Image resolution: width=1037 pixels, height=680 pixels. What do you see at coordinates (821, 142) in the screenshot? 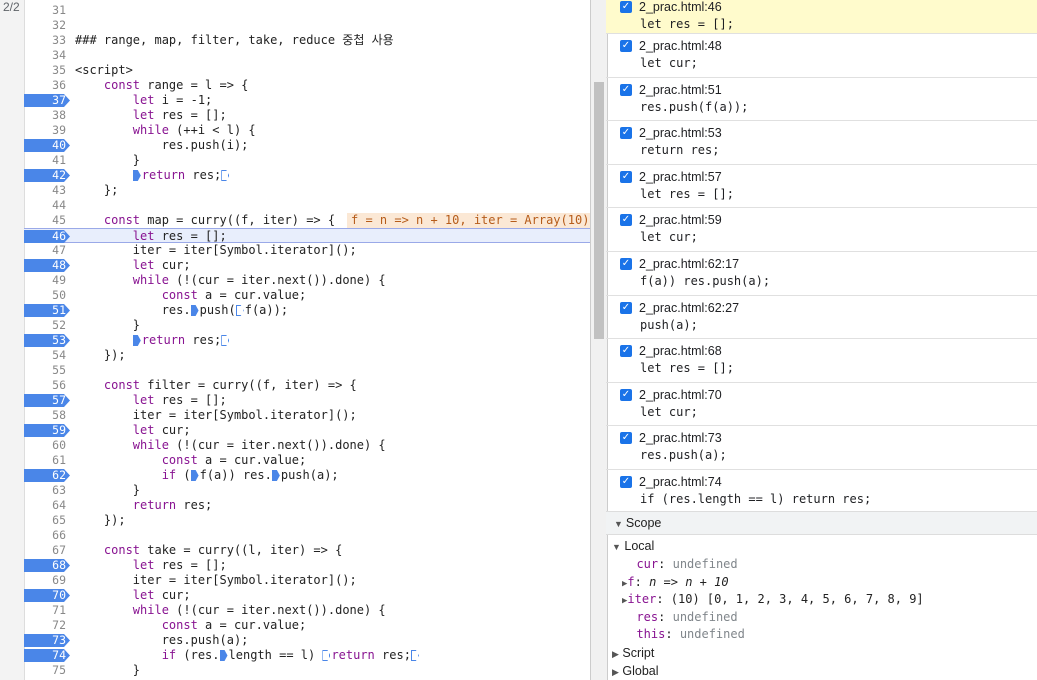
I see `breakpoint-item: ✓ 2_prac.html:53 return res;` at bounding box center [821, 142].